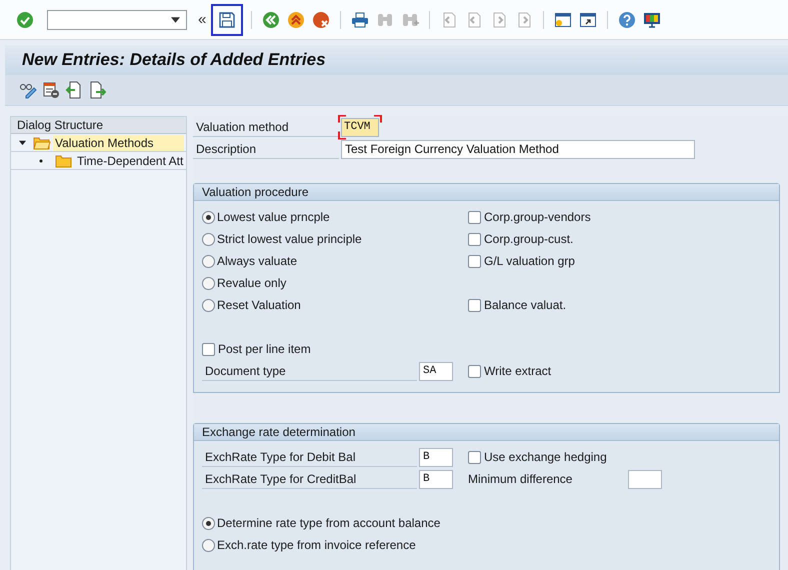 Image resolution: width=788 pixels, height=570 pixels. What do you see at coordinates (652, 19) in the screenshot?
I see `monitor-icon` at bounding box center [652, 19].